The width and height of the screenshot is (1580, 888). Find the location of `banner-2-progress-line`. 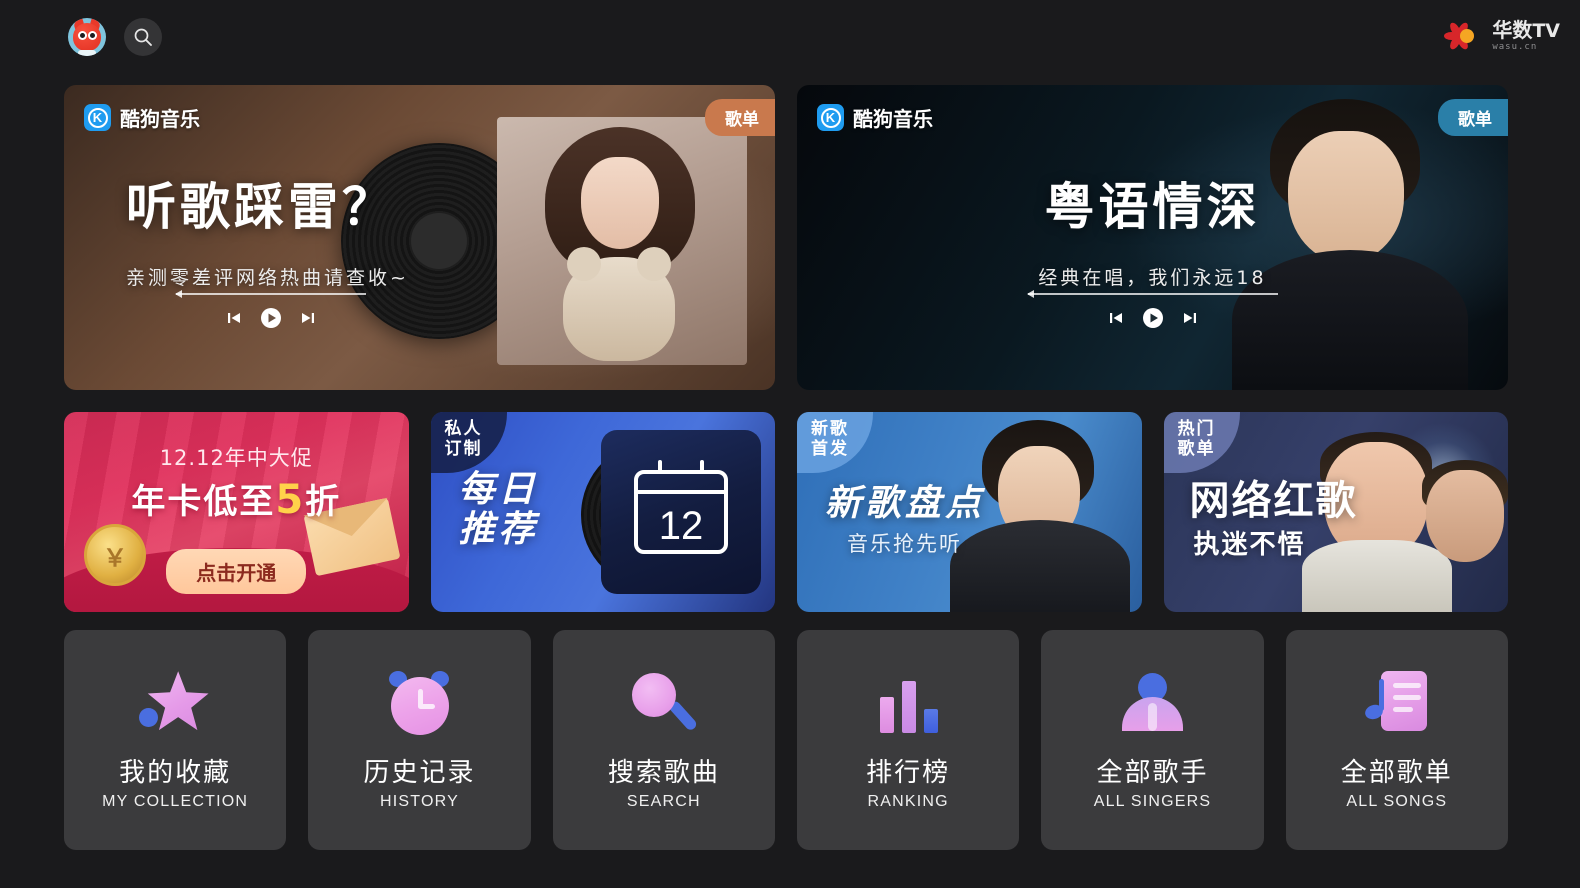

banner-2-progress-line is located at coordinates (1152, 294).